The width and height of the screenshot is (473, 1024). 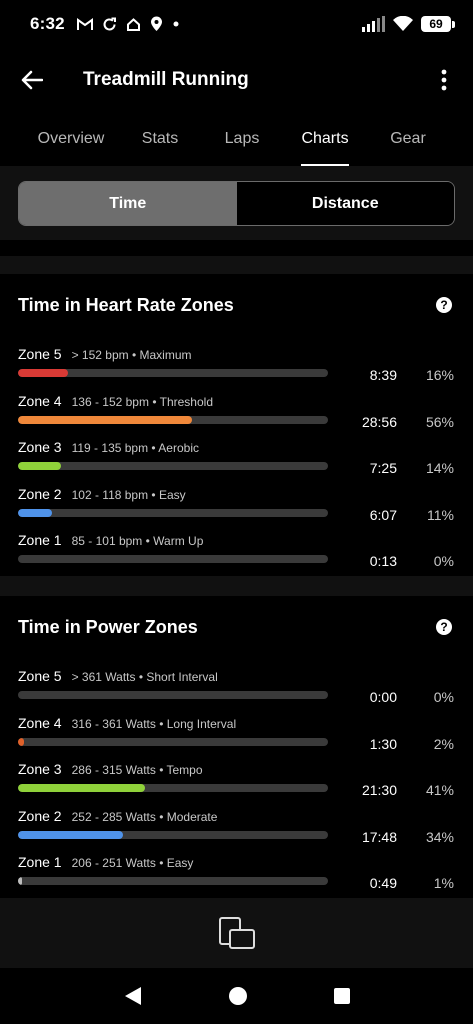 I want to click on rotate-screen-button, so click(x=237, y=933).